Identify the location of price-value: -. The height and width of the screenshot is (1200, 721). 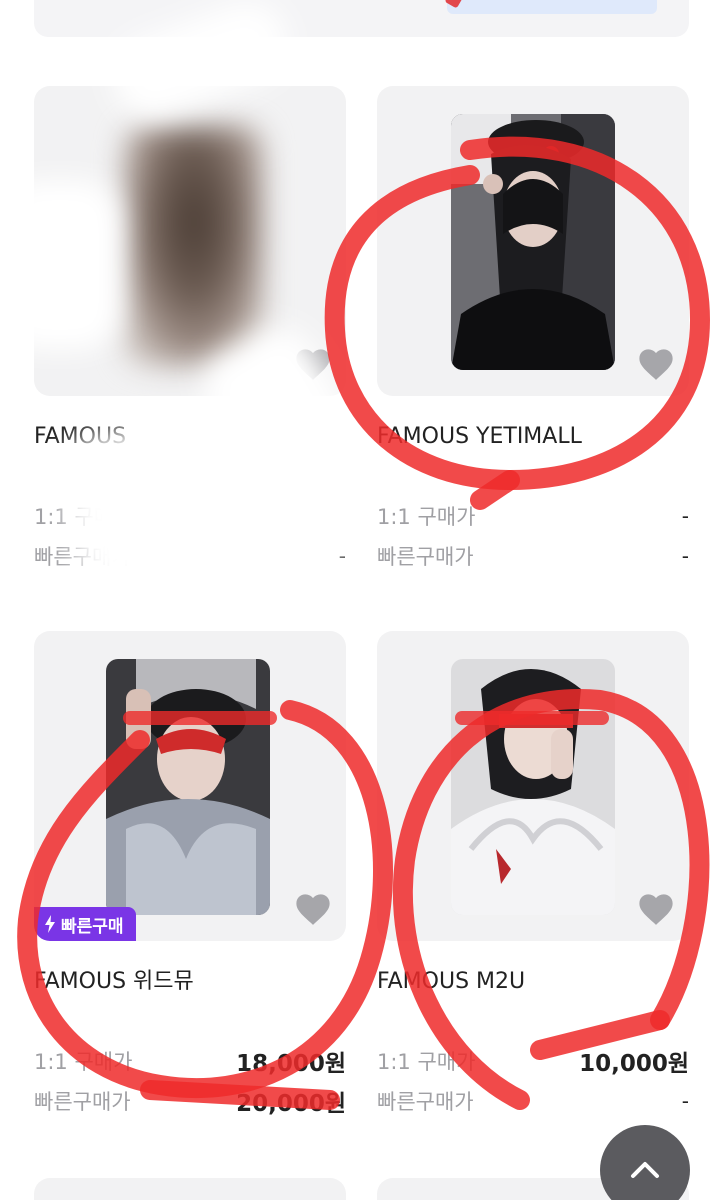
(685, 516).